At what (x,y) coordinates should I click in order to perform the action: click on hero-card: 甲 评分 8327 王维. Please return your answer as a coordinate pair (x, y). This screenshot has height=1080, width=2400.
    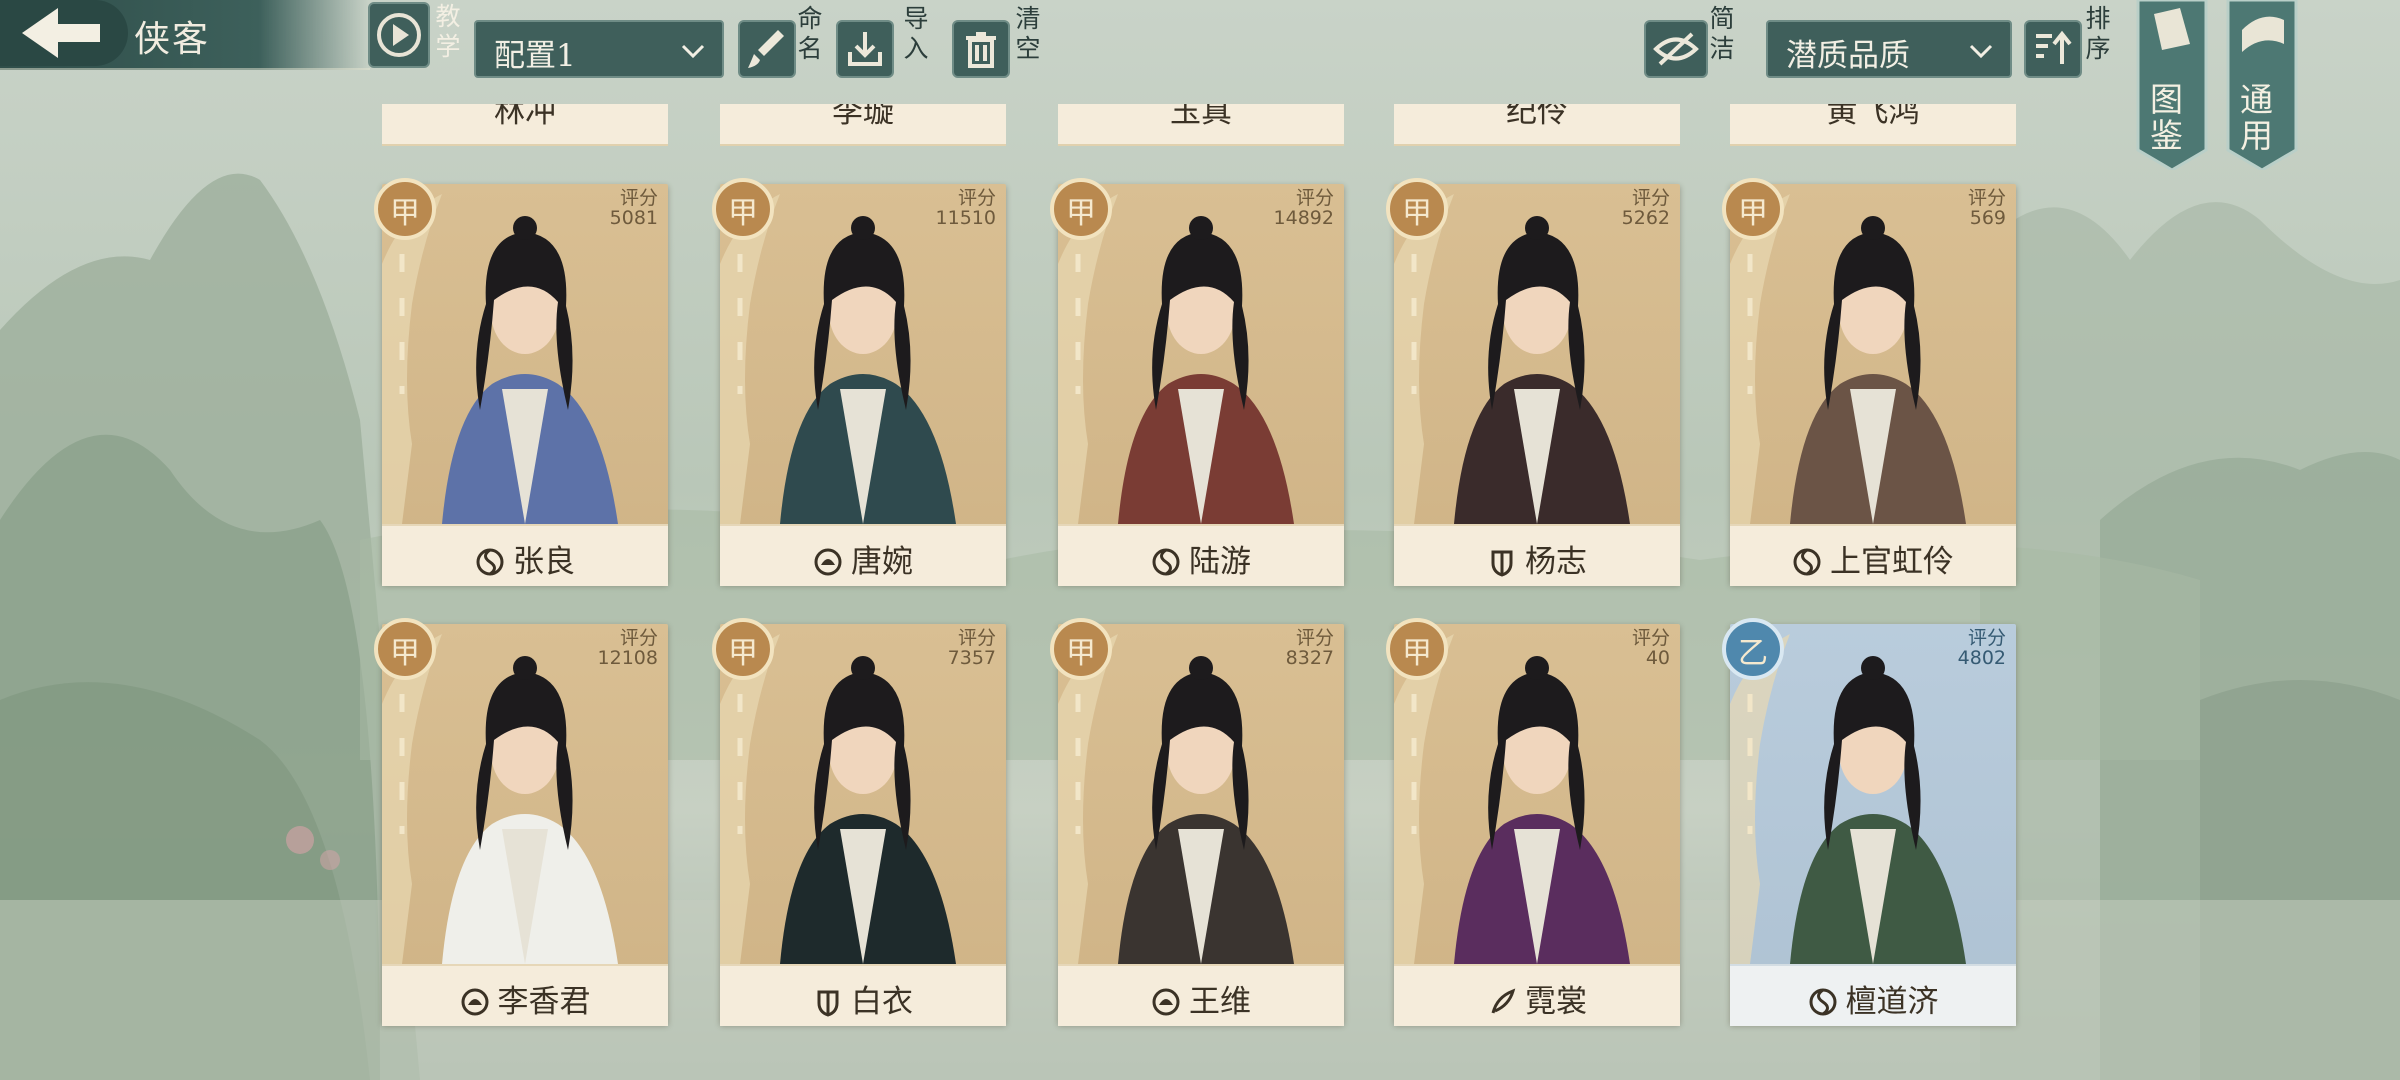
    Looking at the image, I should click on (1197, 822).